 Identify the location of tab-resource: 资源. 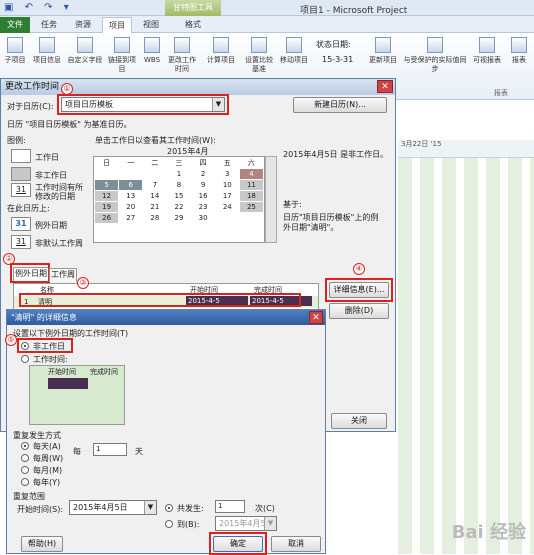
(83, 25).